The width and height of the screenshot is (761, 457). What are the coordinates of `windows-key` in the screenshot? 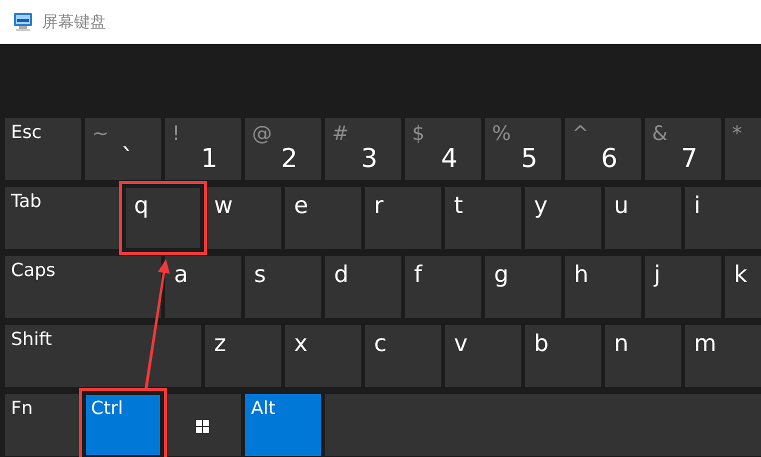 It's located at (203, 425).